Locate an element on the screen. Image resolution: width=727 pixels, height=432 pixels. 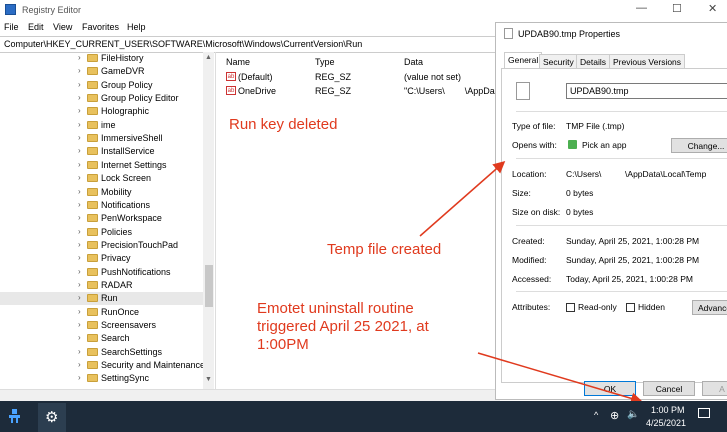
arrow-temp-file is located at coordinates (462, 199).